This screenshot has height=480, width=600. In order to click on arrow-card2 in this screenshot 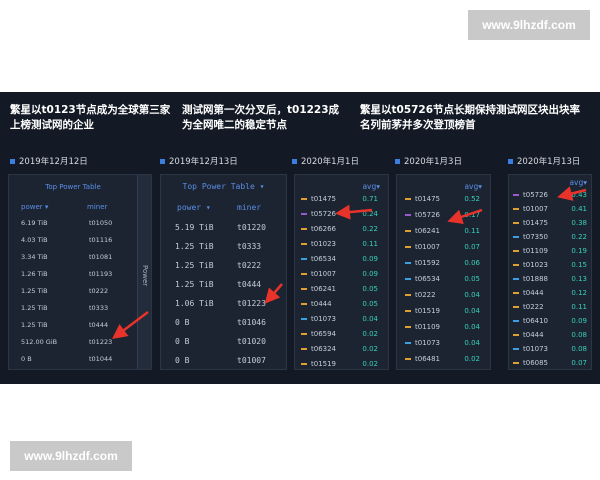, I will do `click(273, 293)`.